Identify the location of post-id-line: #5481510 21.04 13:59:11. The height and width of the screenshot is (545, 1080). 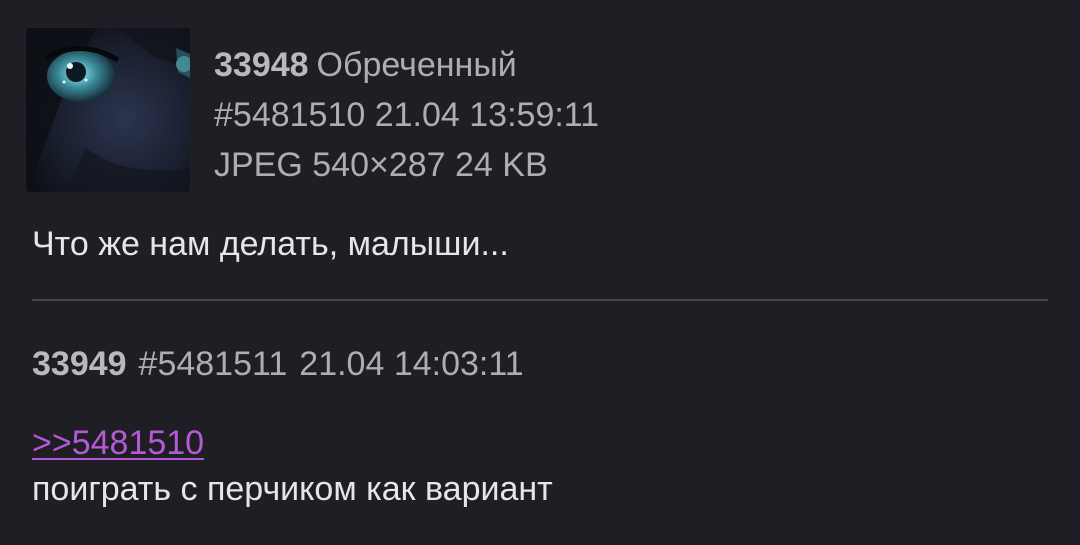
(406, 115).